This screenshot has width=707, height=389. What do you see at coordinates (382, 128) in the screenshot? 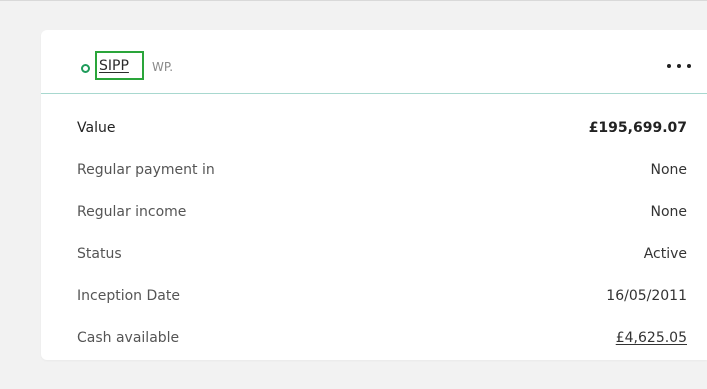
I see `detail-row-value: Value £195,699.07` at bounding box center [382, 128].